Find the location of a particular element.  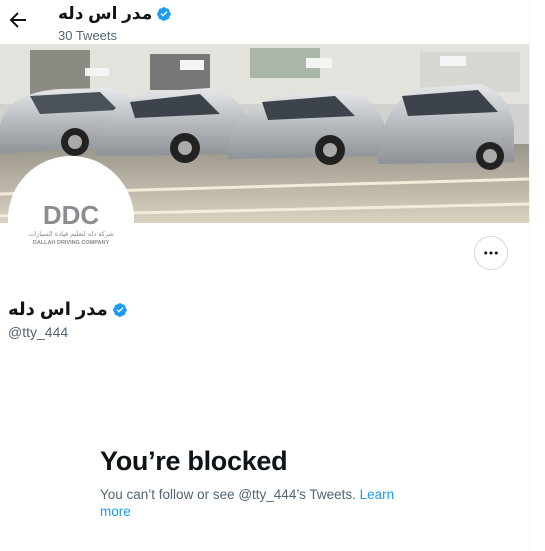

tweet-count: 30 Tweets is located at coordinates (88, 35).